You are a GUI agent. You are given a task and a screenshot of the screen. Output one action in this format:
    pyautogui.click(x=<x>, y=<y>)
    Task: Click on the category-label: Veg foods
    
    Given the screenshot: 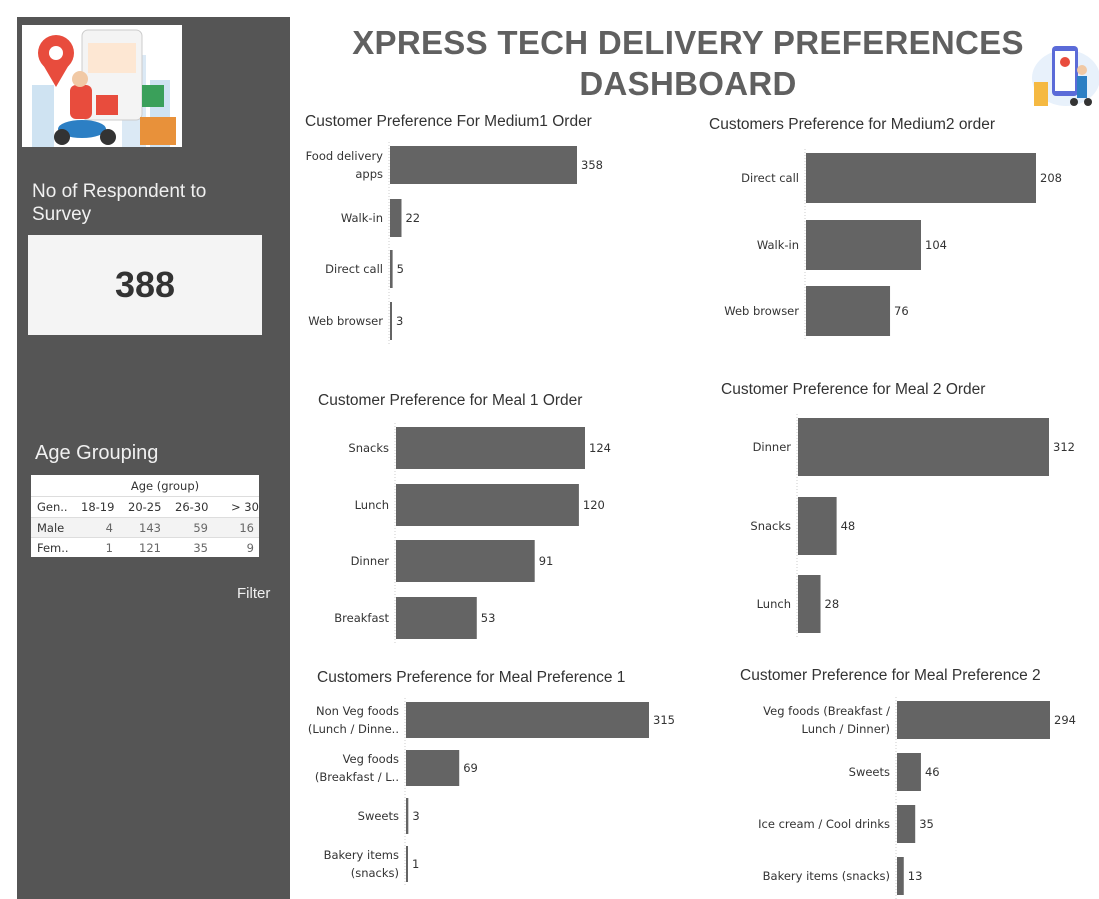 What is the action you would take?
    pyautogui.click(x=371, y=759)
    